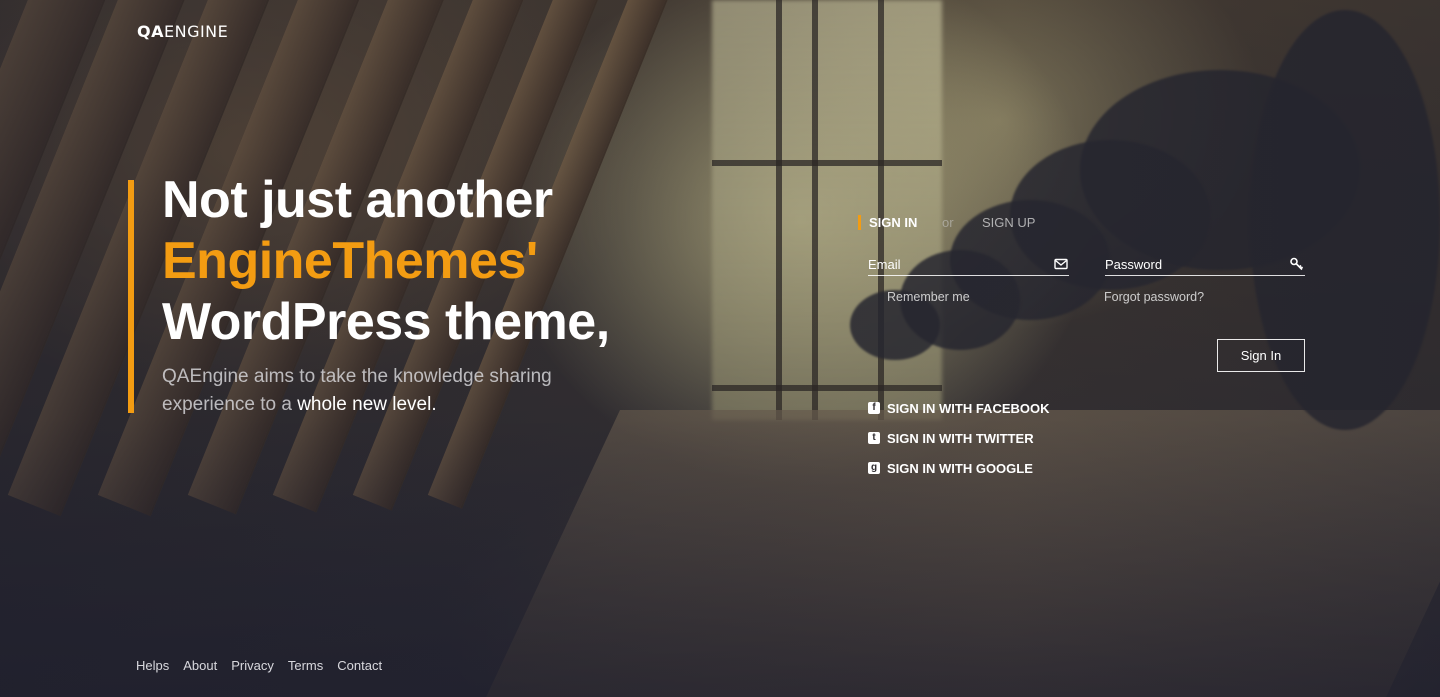 Image resolution: width=1440 pixels, height=697 pixels. I want to click on email-input, so click(955, 264).